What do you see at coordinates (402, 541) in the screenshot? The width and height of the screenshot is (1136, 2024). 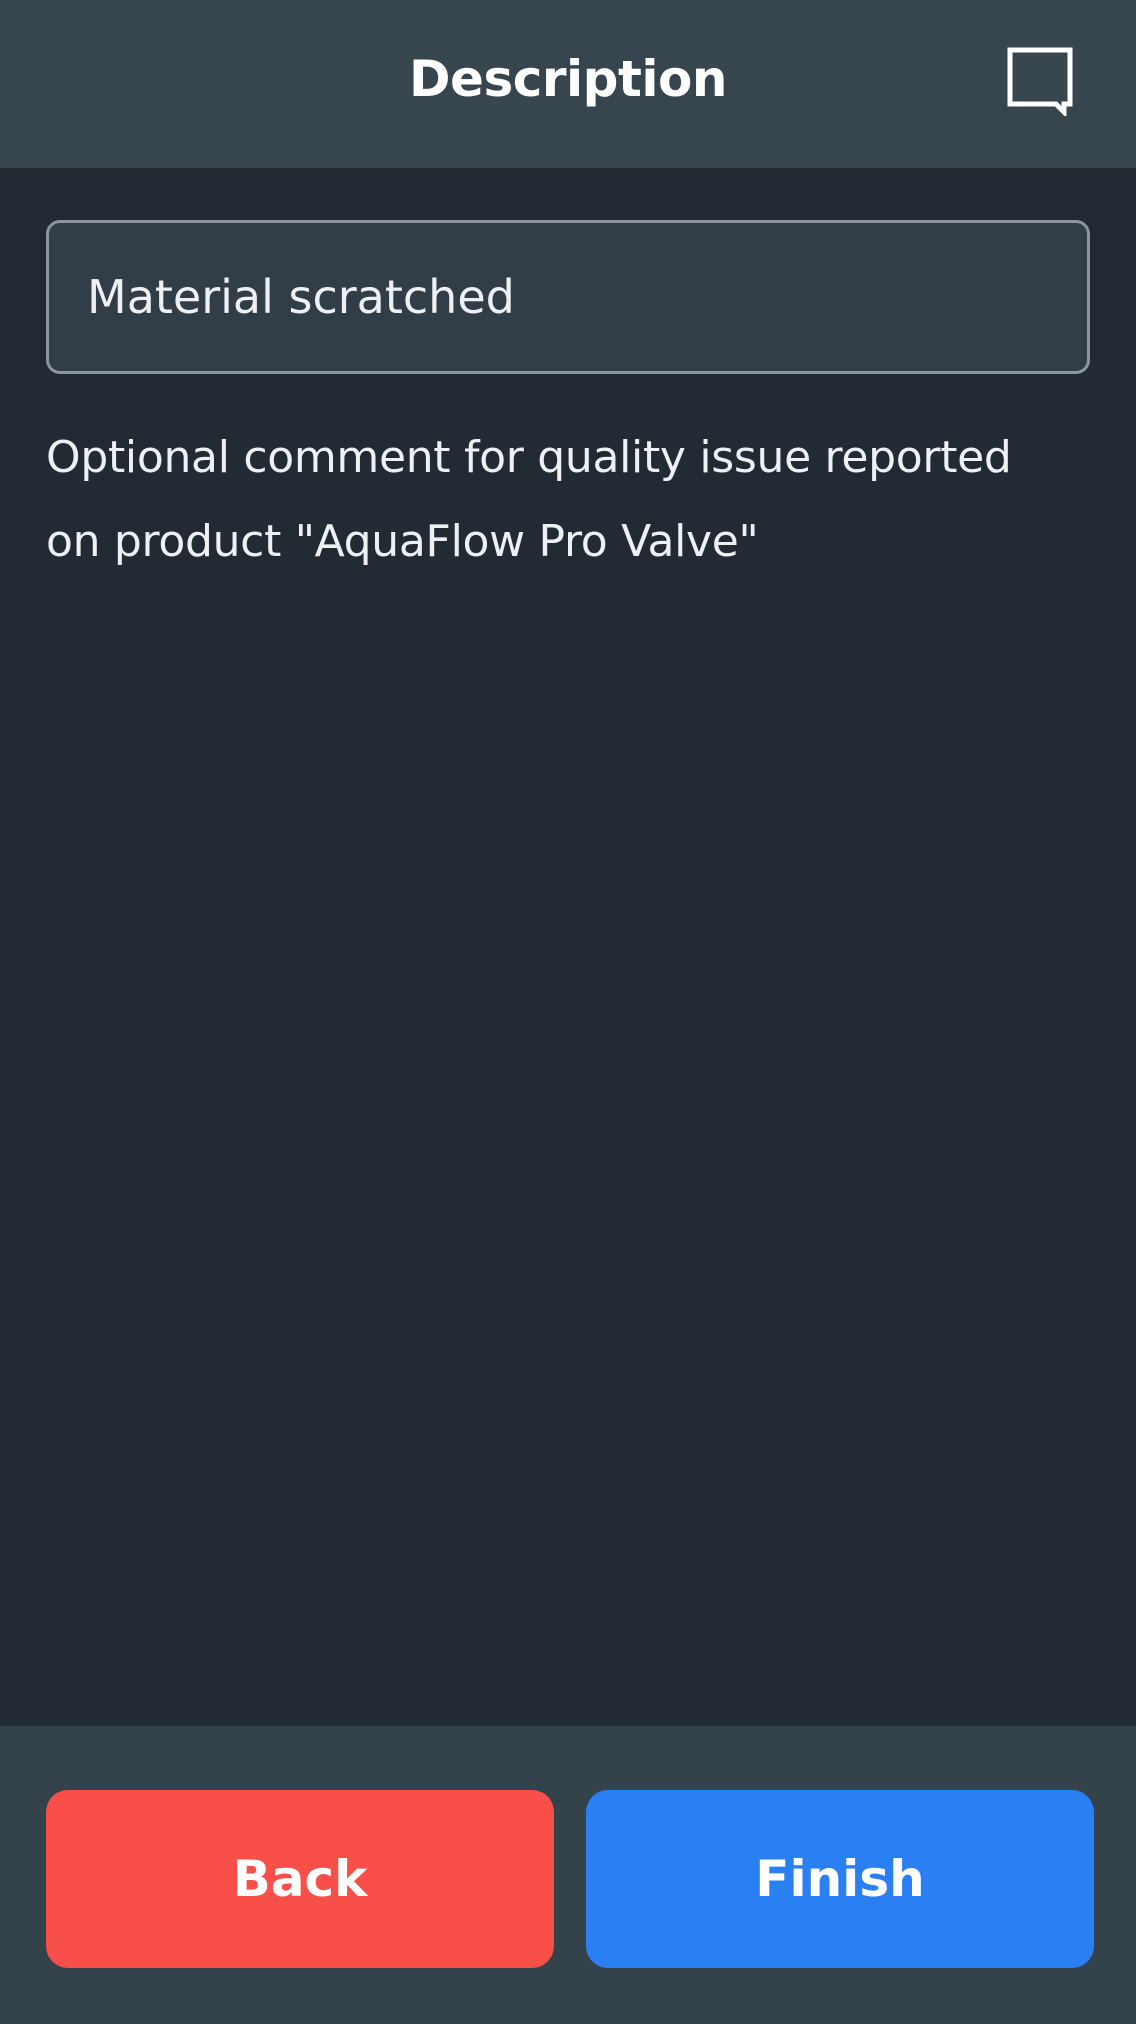 I see `hint-line-2: on product "AquaFlow Pro Valve"` at bounding box center [402, 541].